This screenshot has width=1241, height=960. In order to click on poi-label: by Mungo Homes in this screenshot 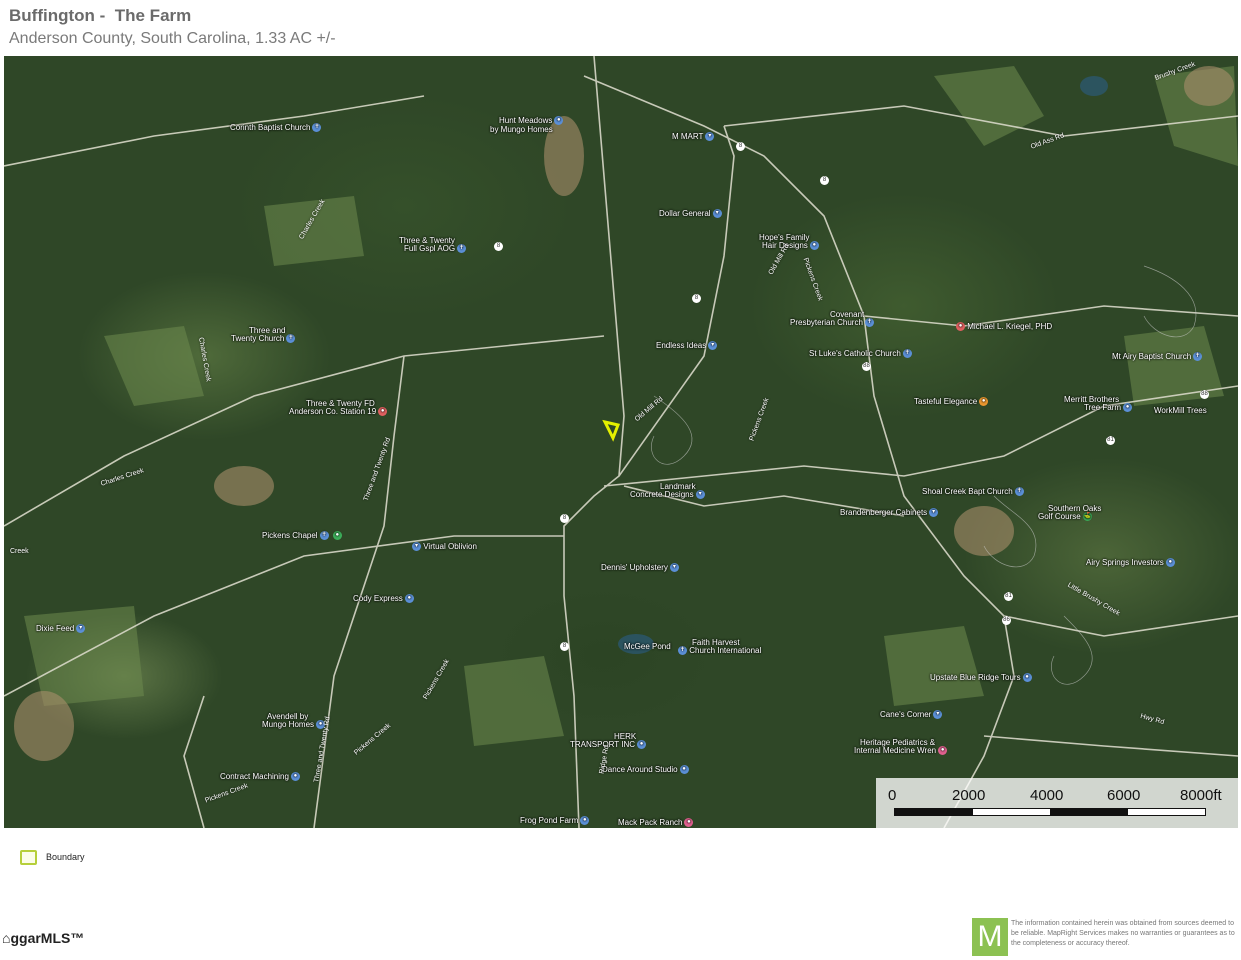, I will do `click(521, 129)`.